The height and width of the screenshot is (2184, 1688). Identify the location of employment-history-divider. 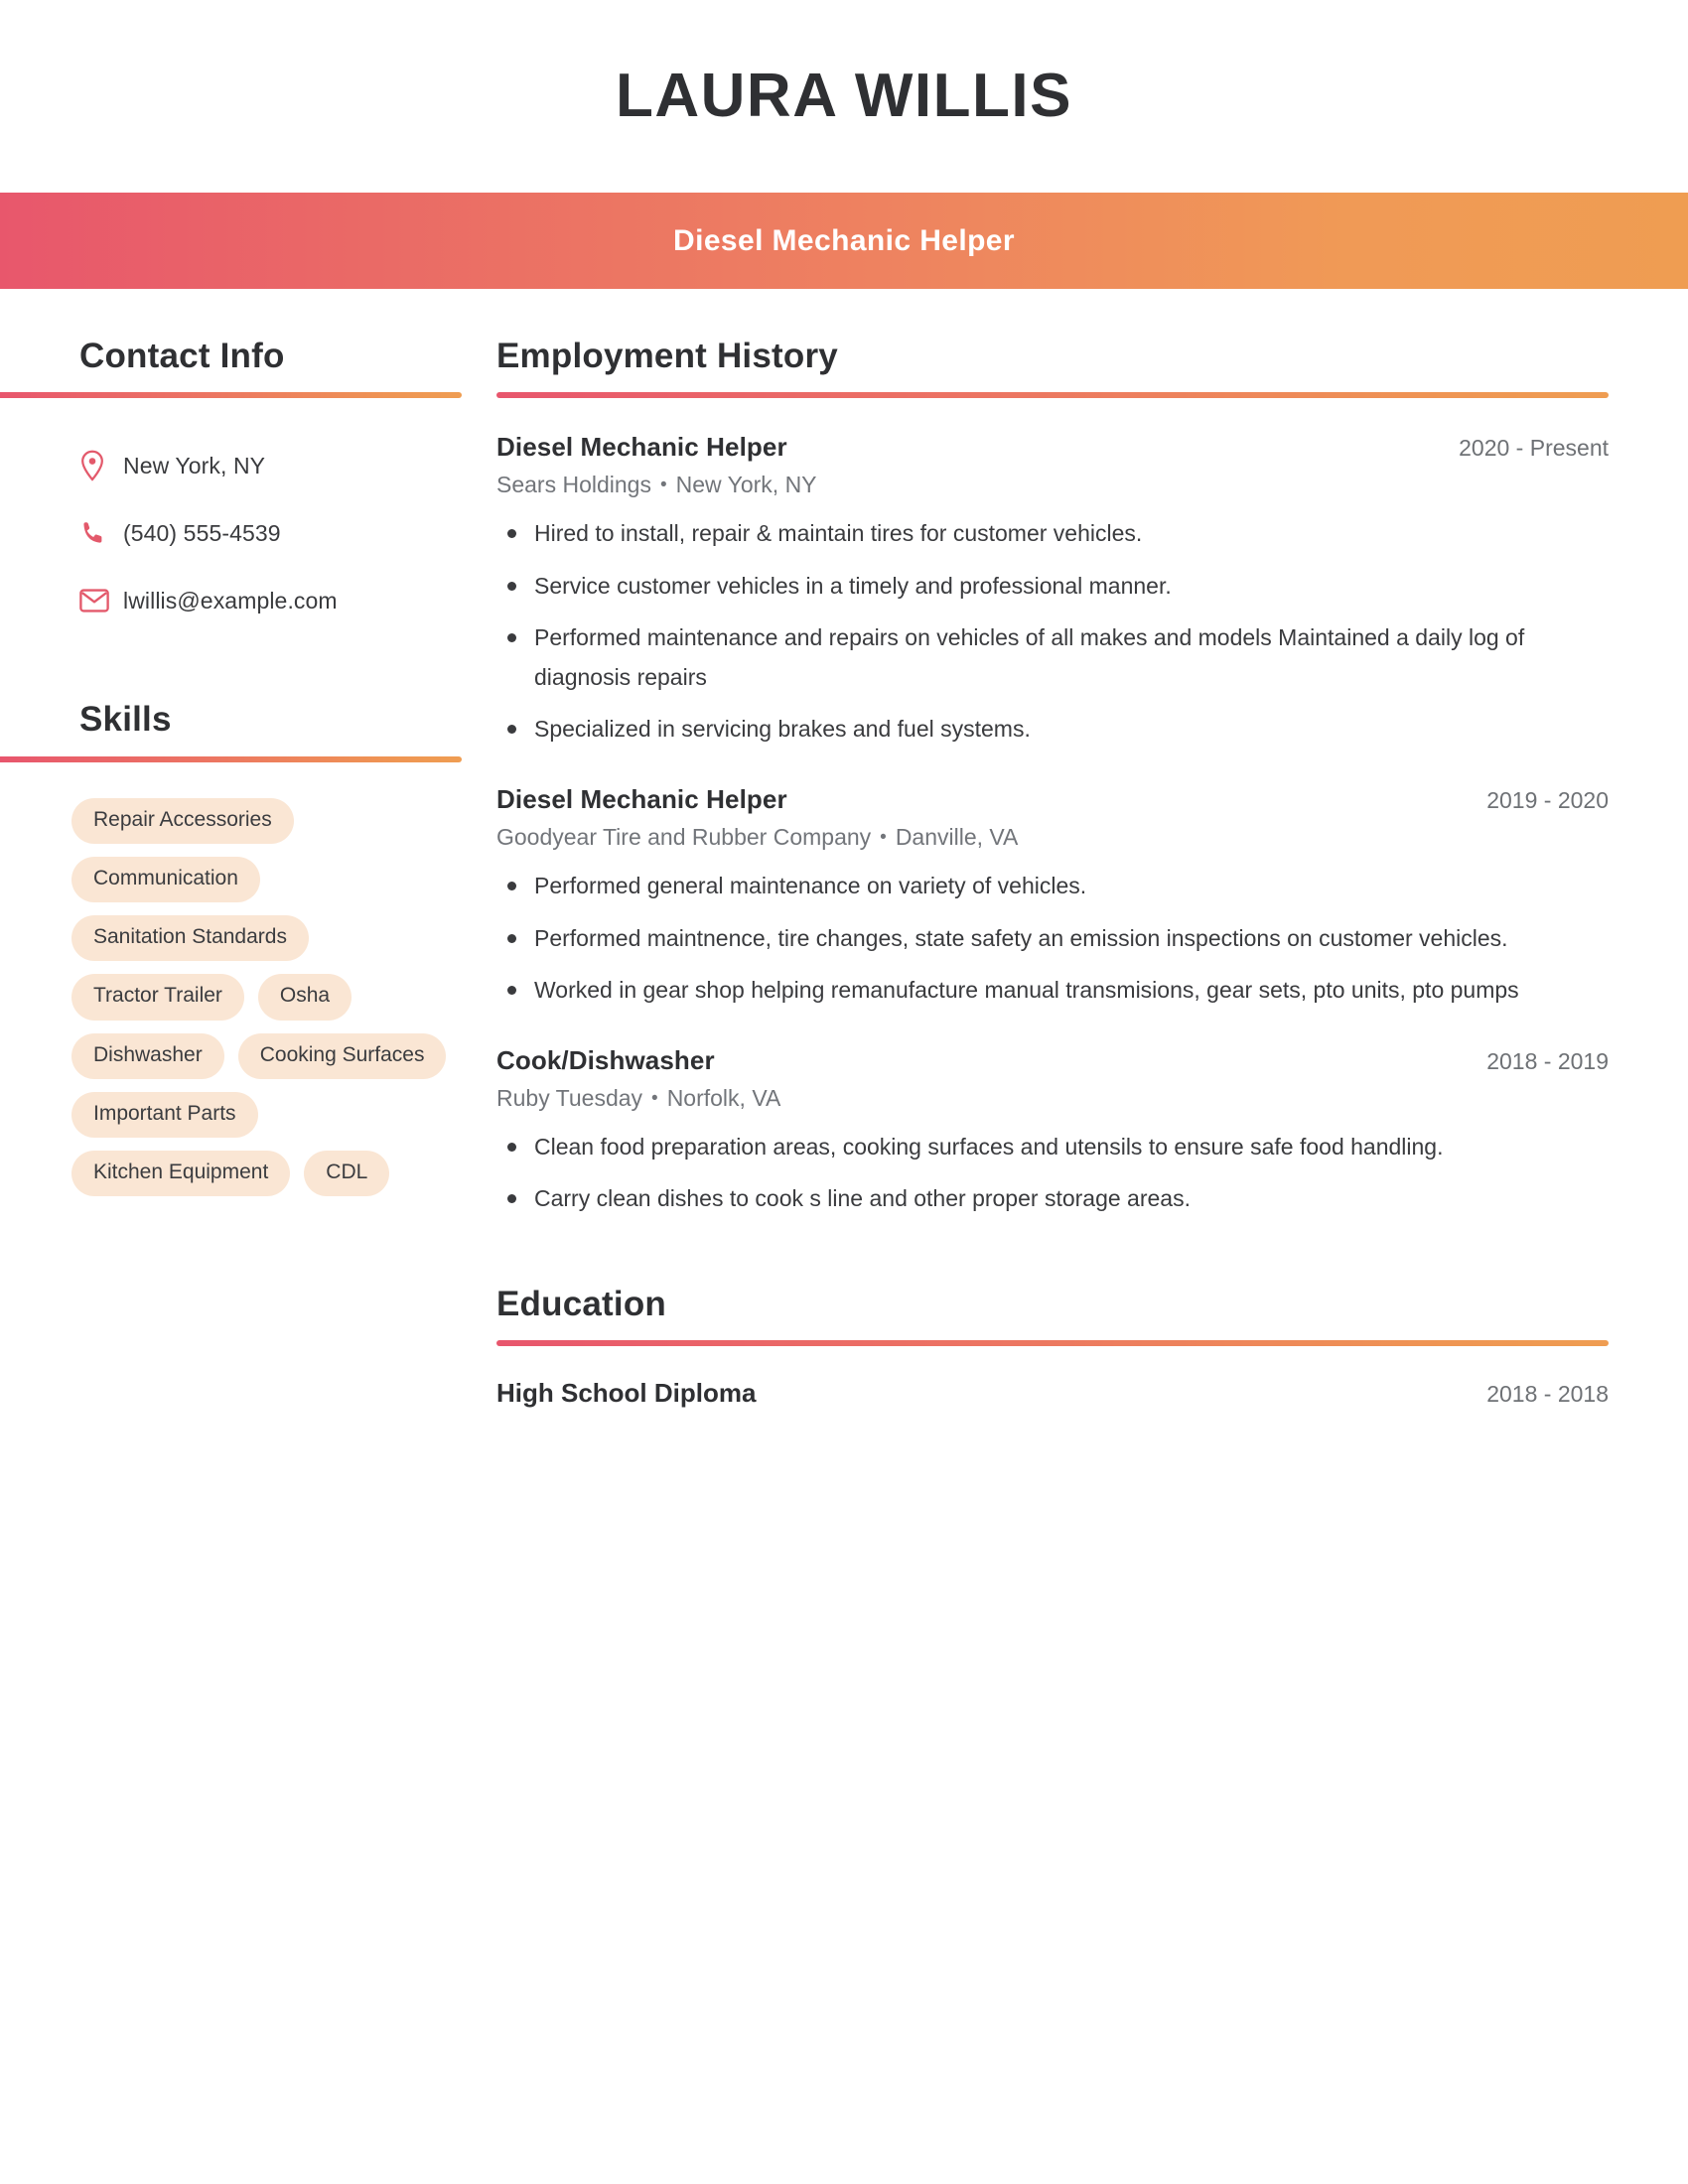
(1052, 395).